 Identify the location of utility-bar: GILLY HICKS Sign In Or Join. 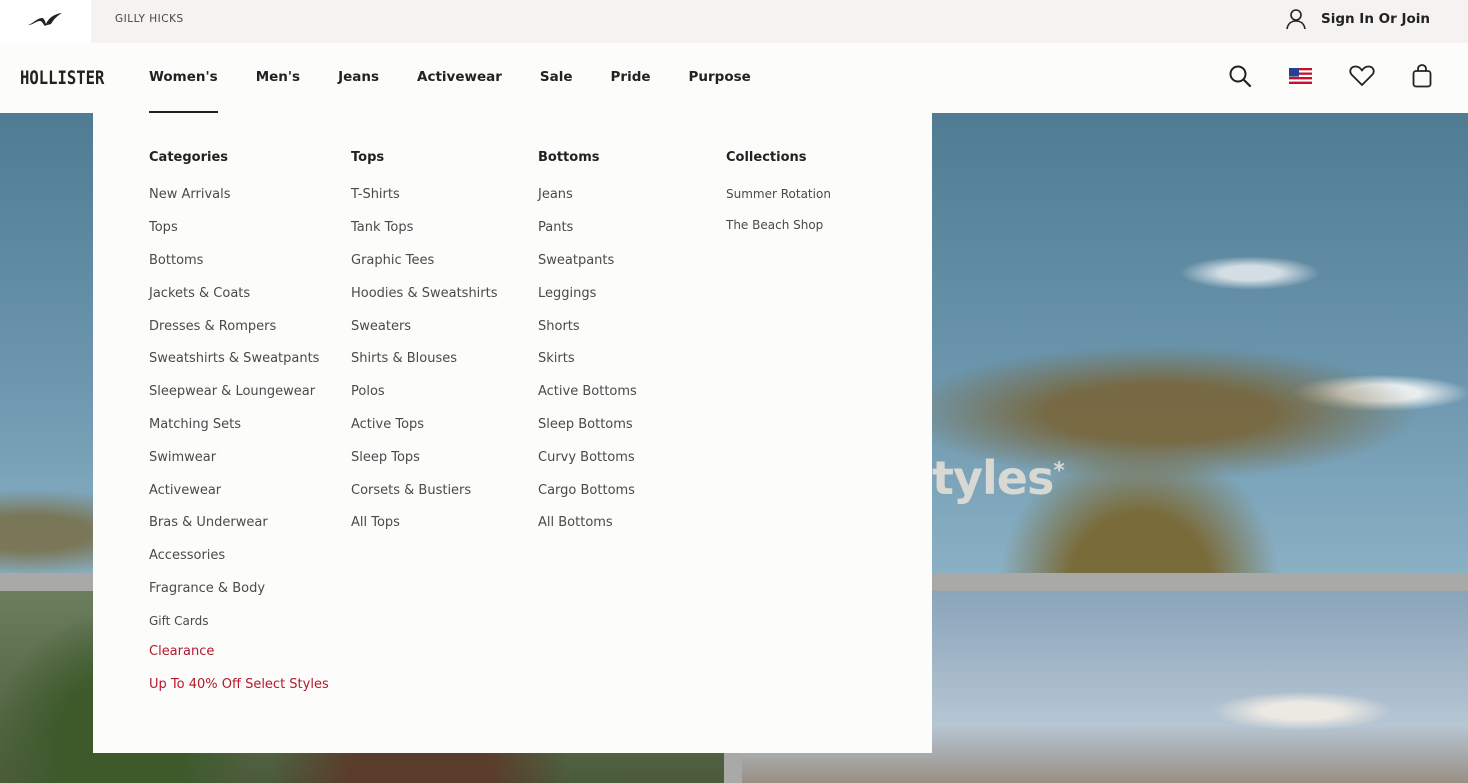
(734, 21).